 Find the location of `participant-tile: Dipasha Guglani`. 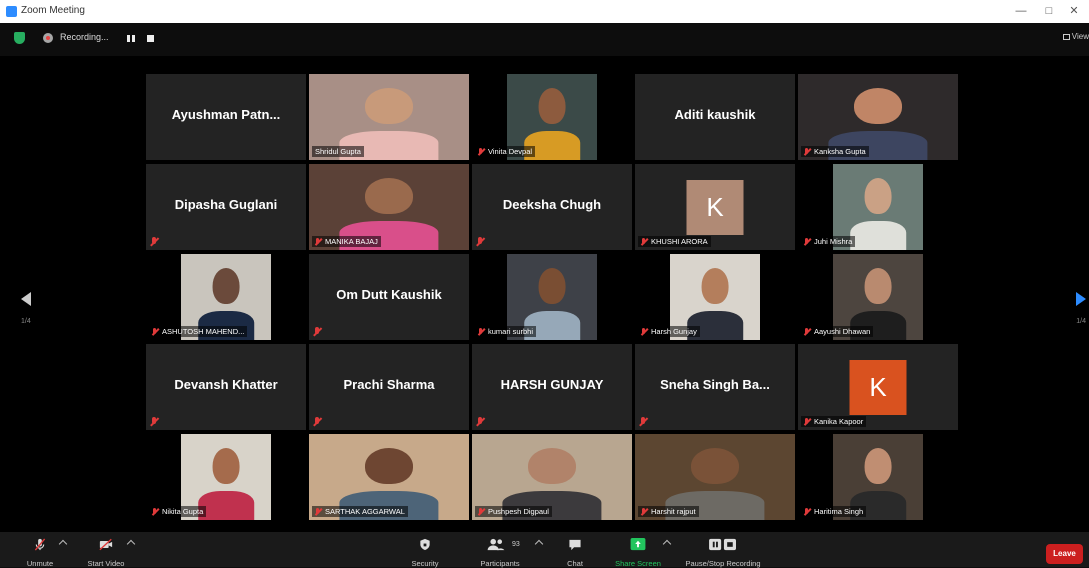

participant-tile: Dipasha Guglani is located at coordinates (226, 207).